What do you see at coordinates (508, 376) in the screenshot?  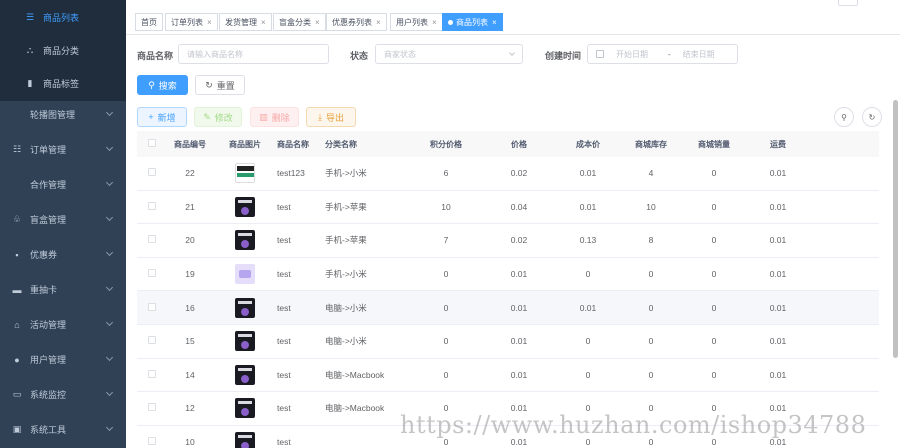 I see `table-row: 14 test 电脑->Macbook 0 0.01 0 0 0 0.01` at bounding box center [508, 376].